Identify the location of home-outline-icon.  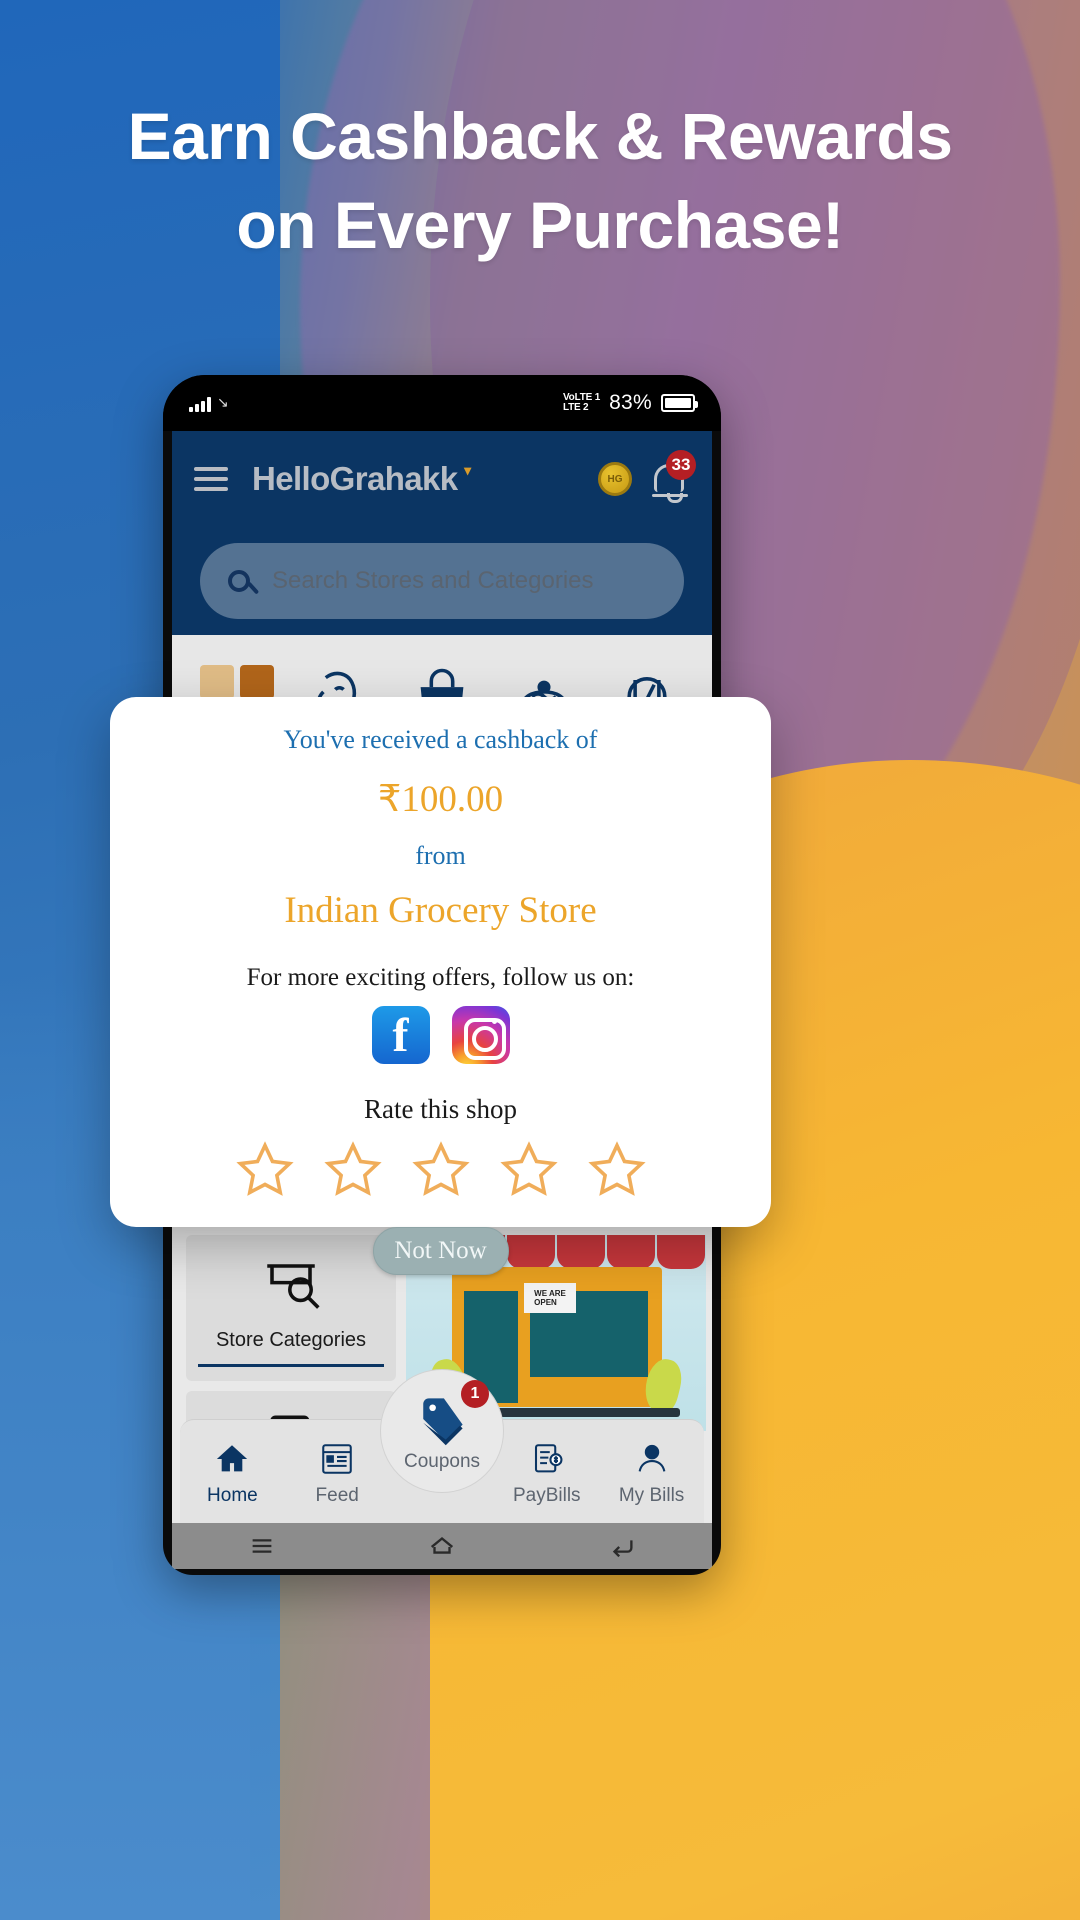
(442, 1546).